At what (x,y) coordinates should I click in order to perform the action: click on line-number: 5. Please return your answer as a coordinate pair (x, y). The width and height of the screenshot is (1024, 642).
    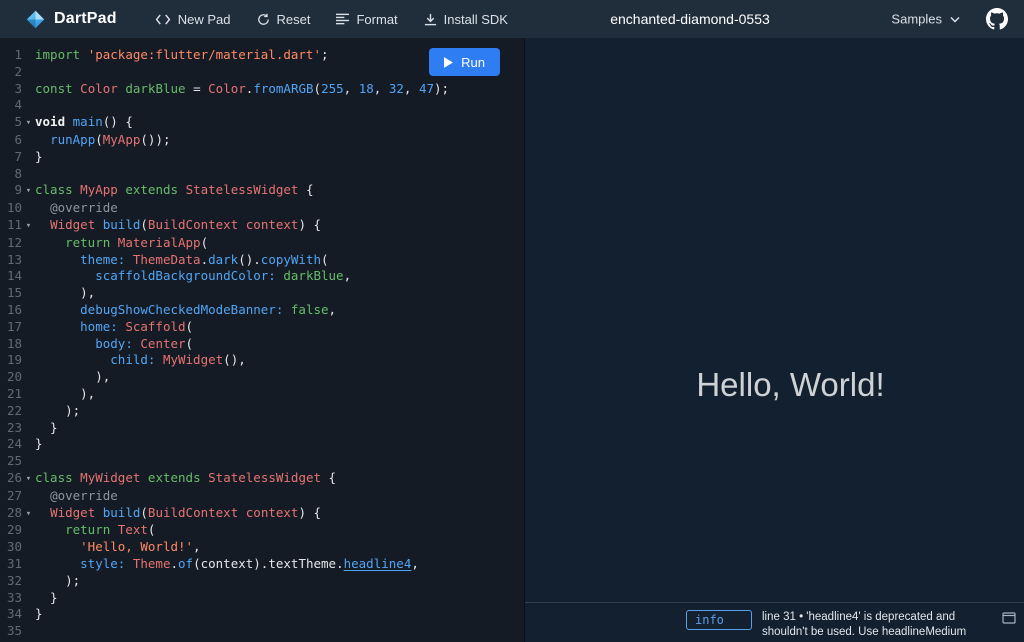
    Looking at the image, I should click on (18, 122).